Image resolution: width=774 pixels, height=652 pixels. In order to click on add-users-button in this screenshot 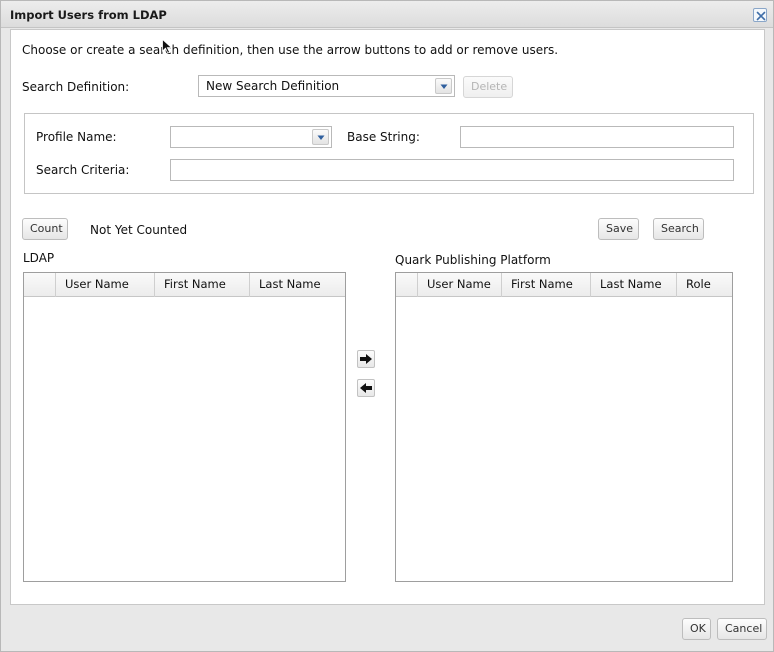, I will do `click(366, 359)`.